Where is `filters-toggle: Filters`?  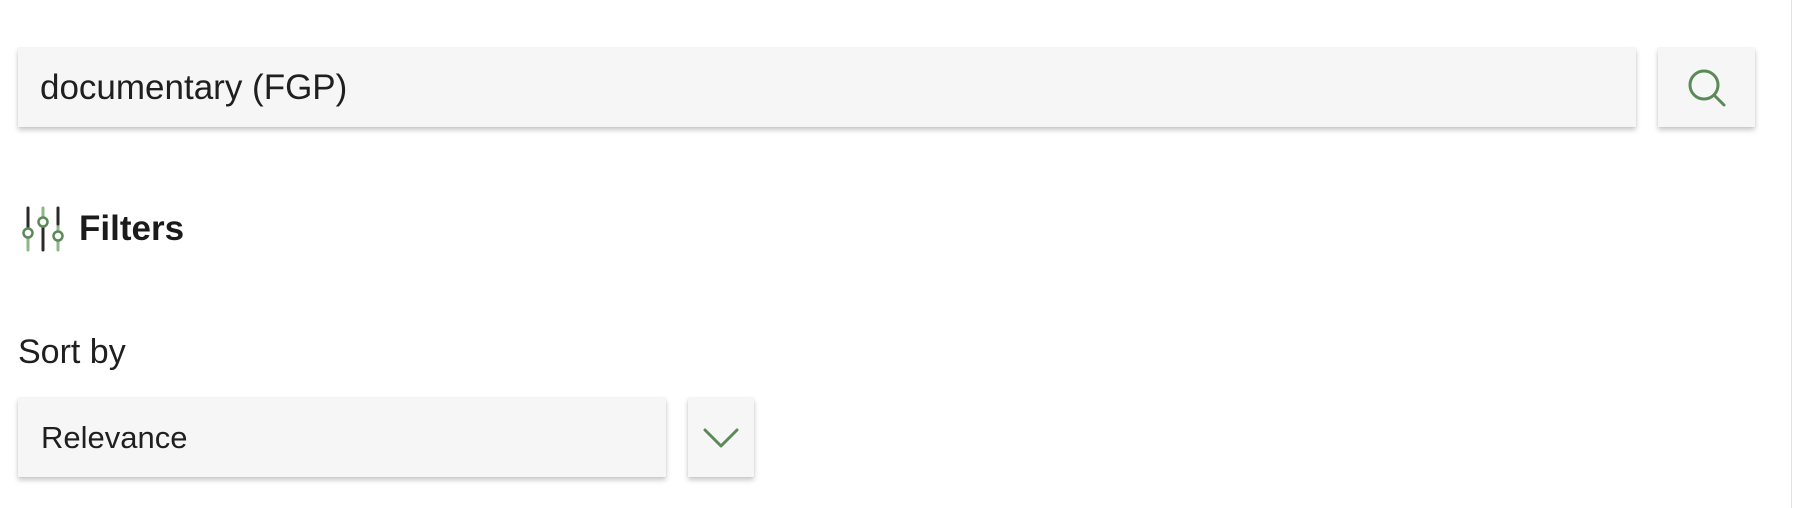
filters-toggle: Filters is located at coordinates (103, 229).